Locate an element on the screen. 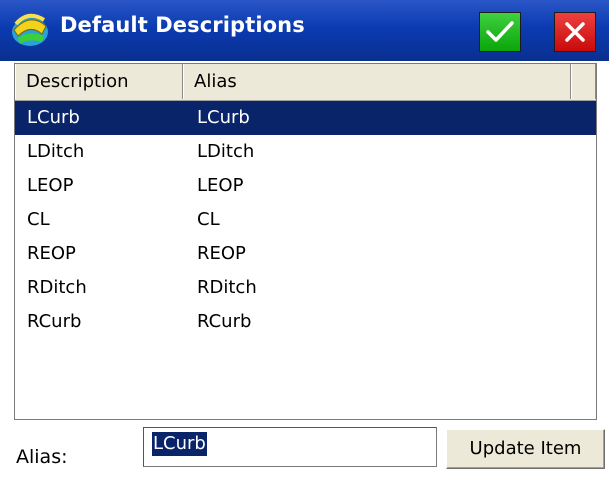  list-item-description: CL is located at coordinates (38, 219).